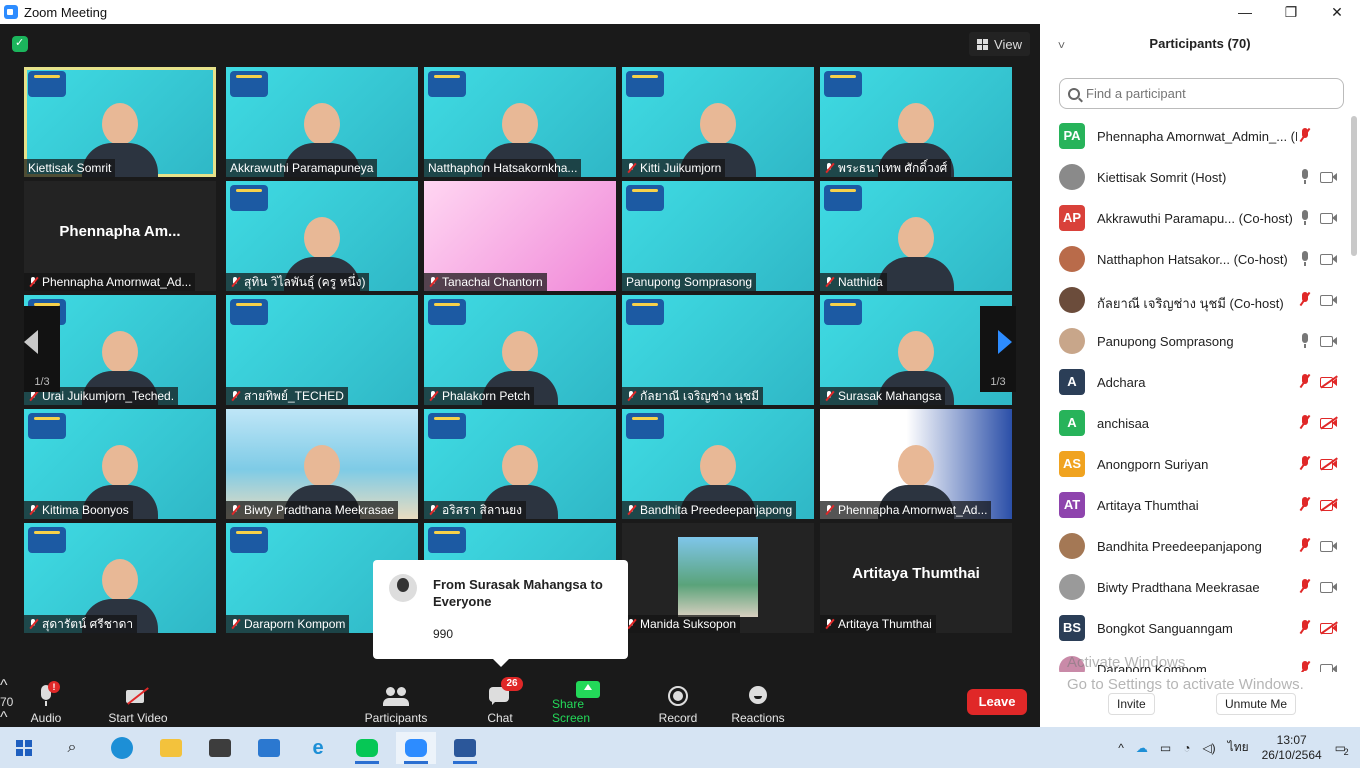 This screenshot has height=768, width=1360. I want to click on video-tile: Manida Suksopon, so click(718, 578).